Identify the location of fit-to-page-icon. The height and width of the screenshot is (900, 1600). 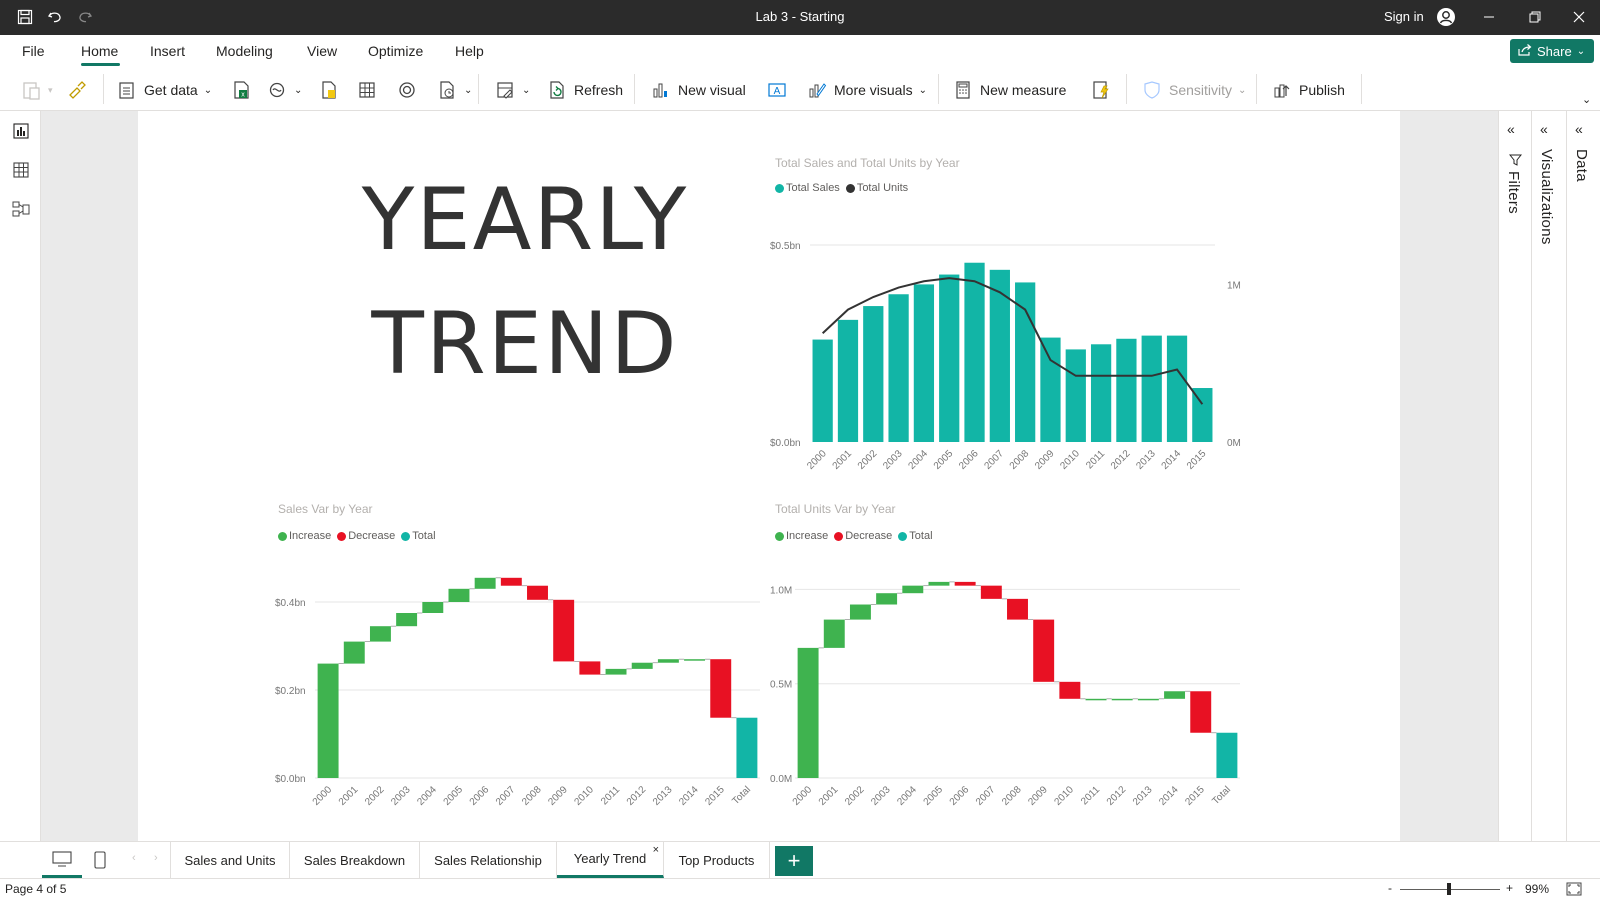
(1574, 890).